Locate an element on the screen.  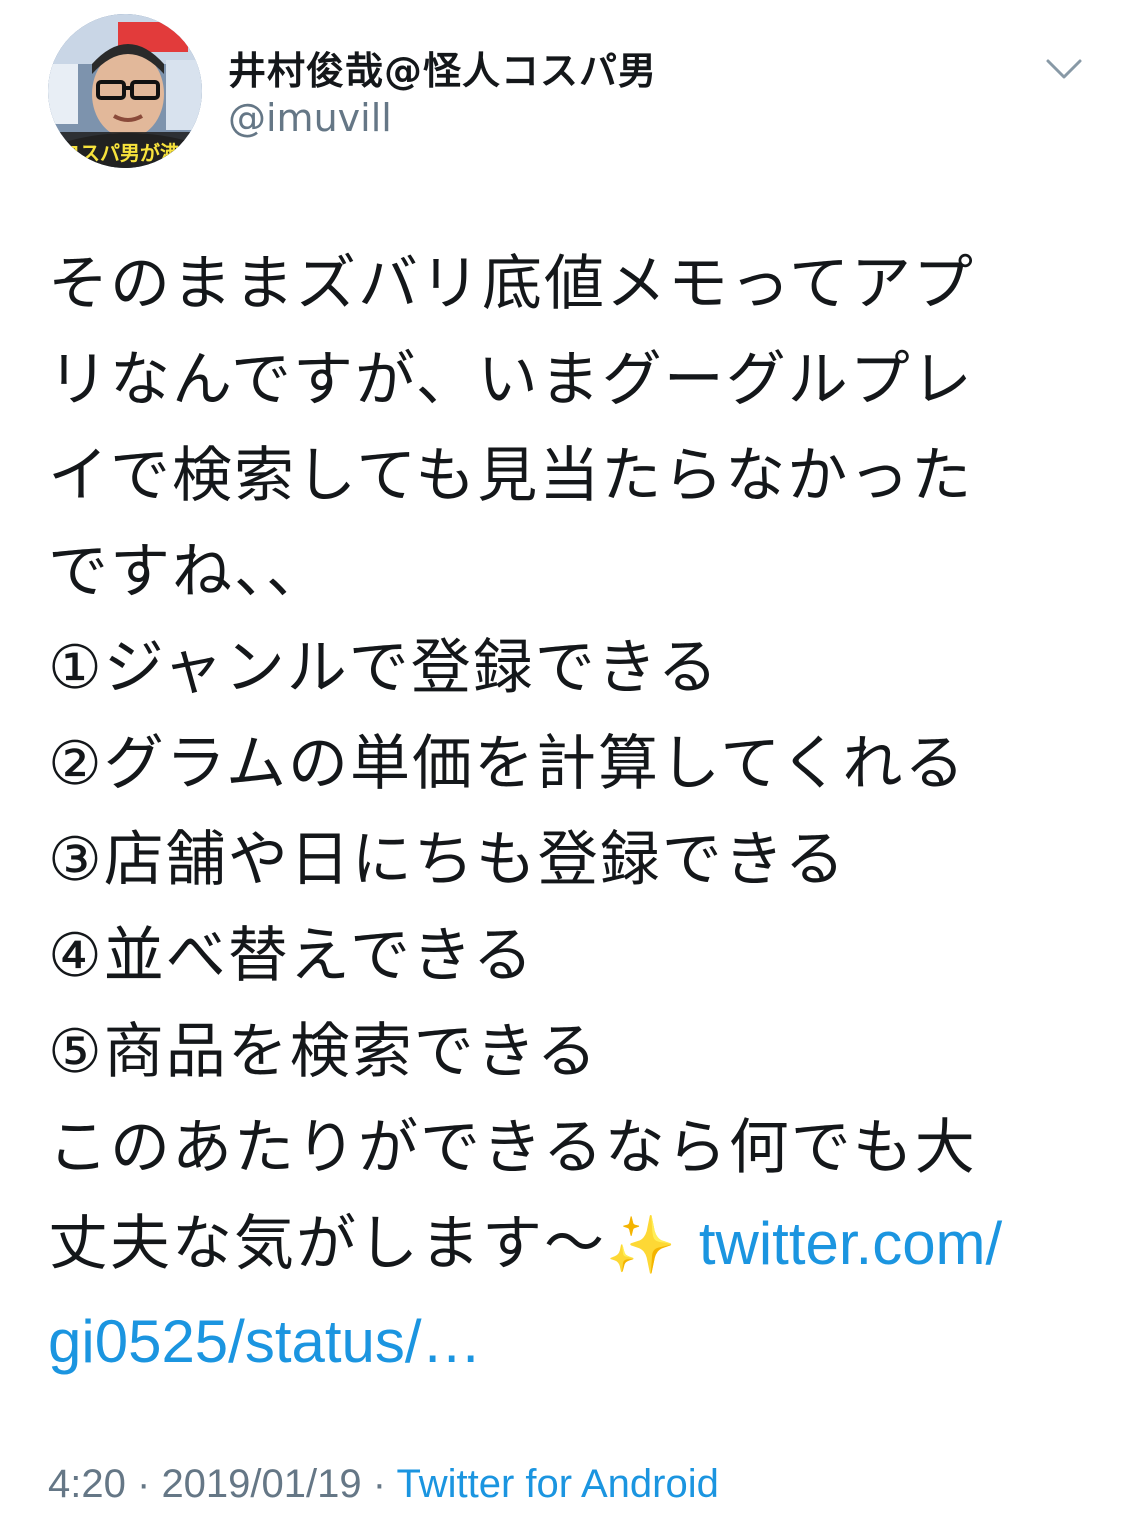
tweet-menu-button is located at coordinates (1064, 69).